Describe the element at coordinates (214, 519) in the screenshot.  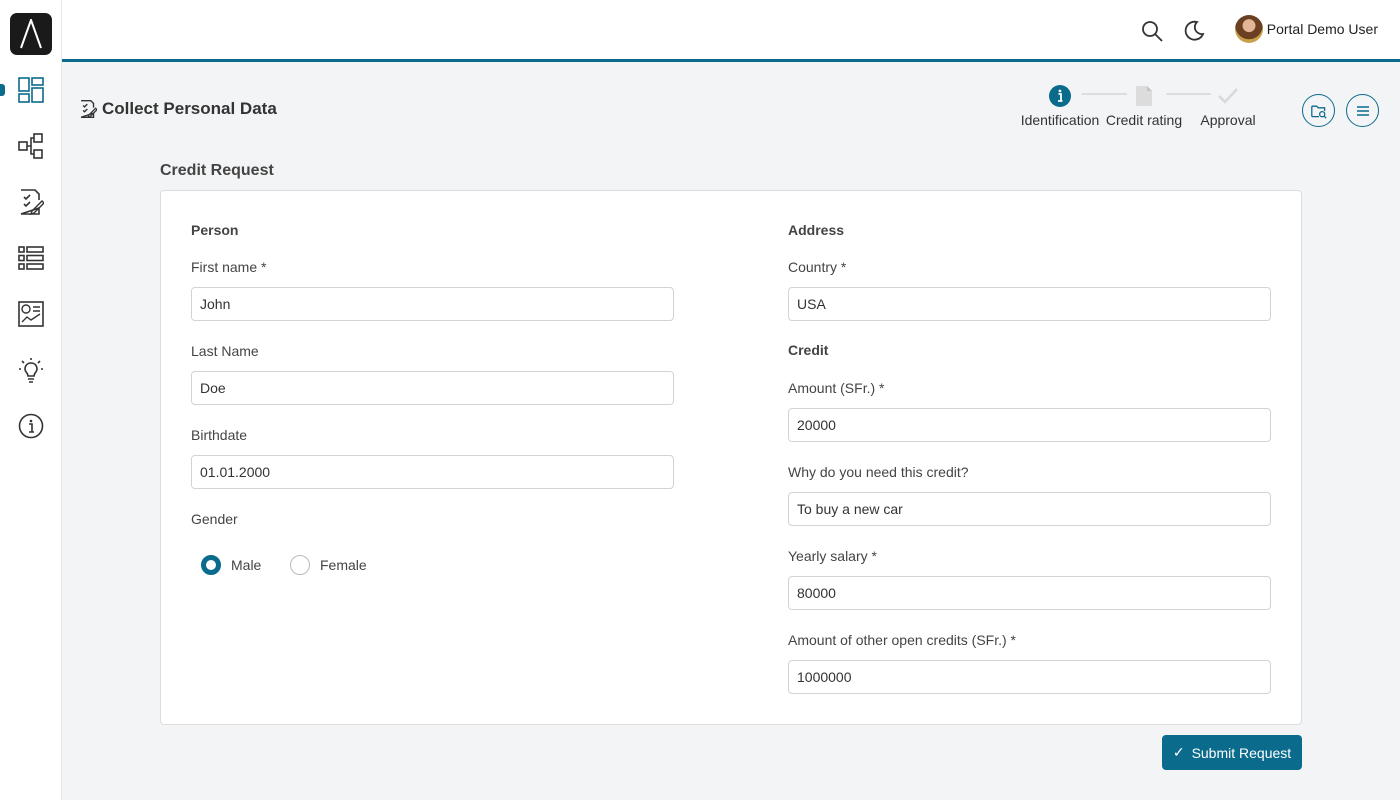
I see `gender-label: Gender` at that location.